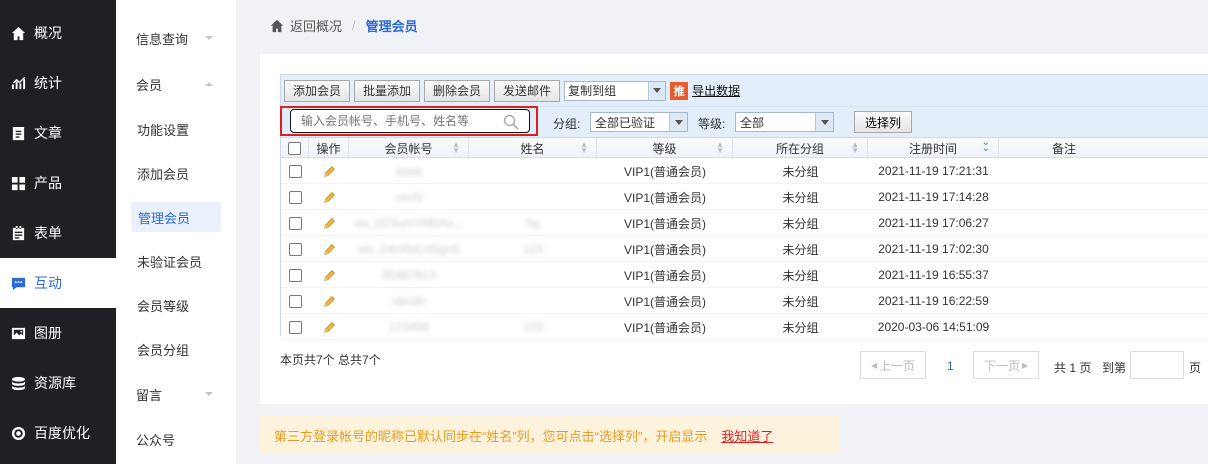 The width and height of the screenshot is (1208, 464). What do you see at coordinates (149, 85) in the screenshot?
I see `subnav-label: 会员` at bounding box center [149, 85].